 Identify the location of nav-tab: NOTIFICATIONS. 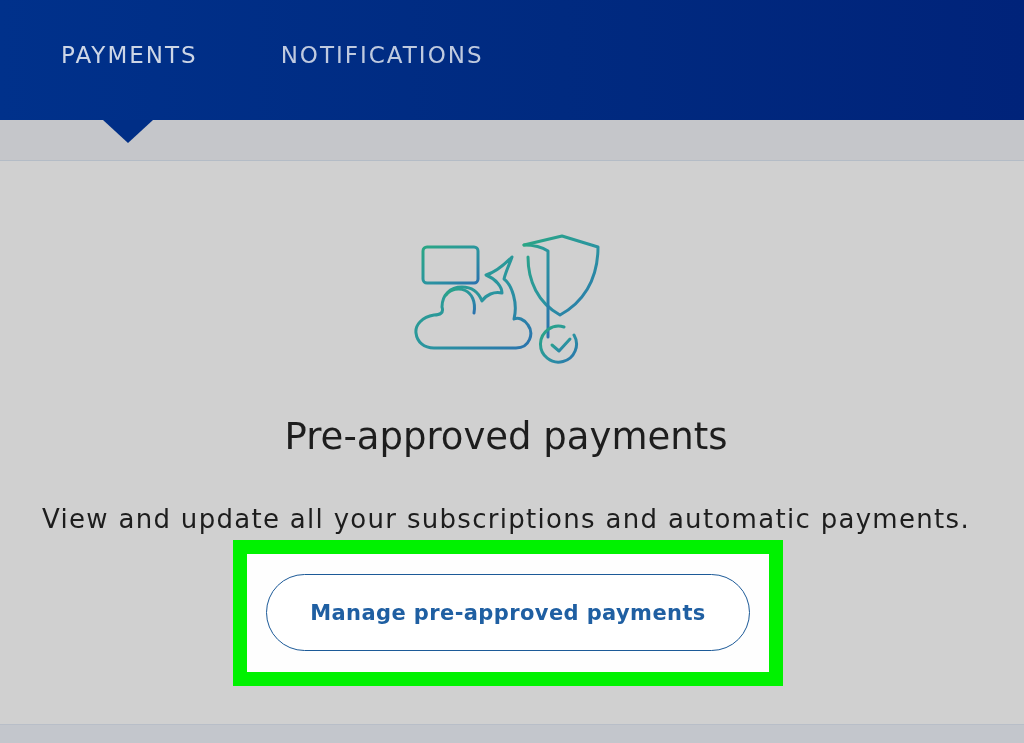
(382, 55).